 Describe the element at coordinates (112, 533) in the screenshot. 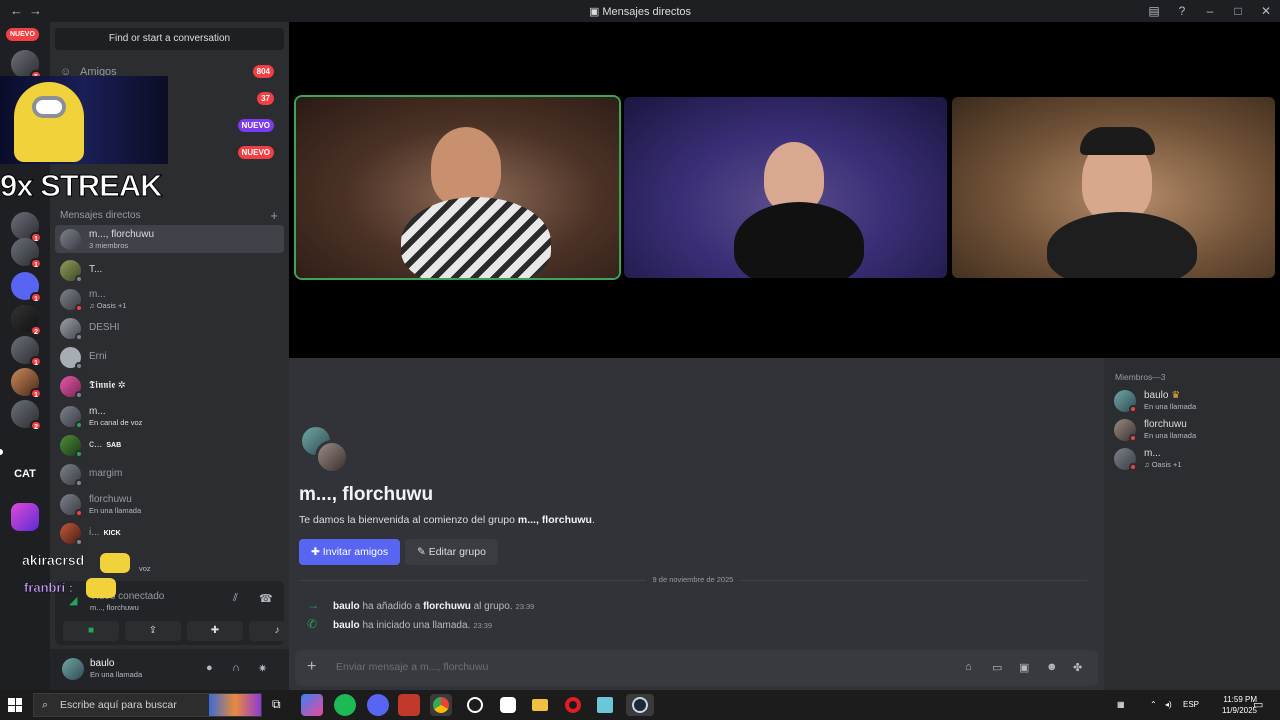

I see `kick-badge: KICK` at that location.